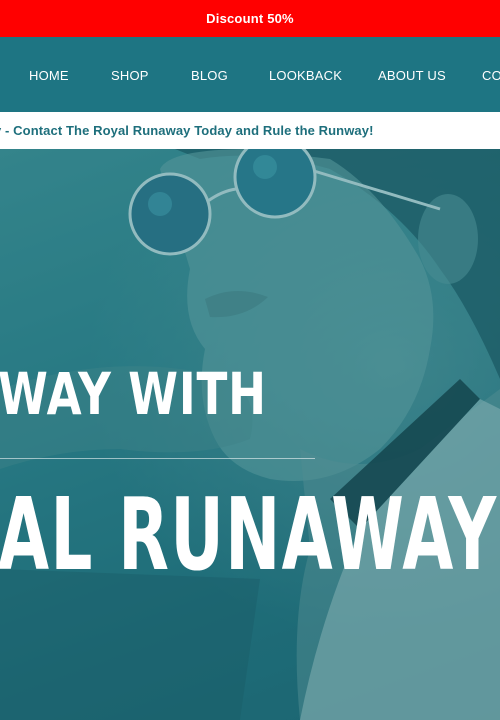 The height and width of the screenshot is (720, 500). I want to click on hero-divider, so click(157, 458).